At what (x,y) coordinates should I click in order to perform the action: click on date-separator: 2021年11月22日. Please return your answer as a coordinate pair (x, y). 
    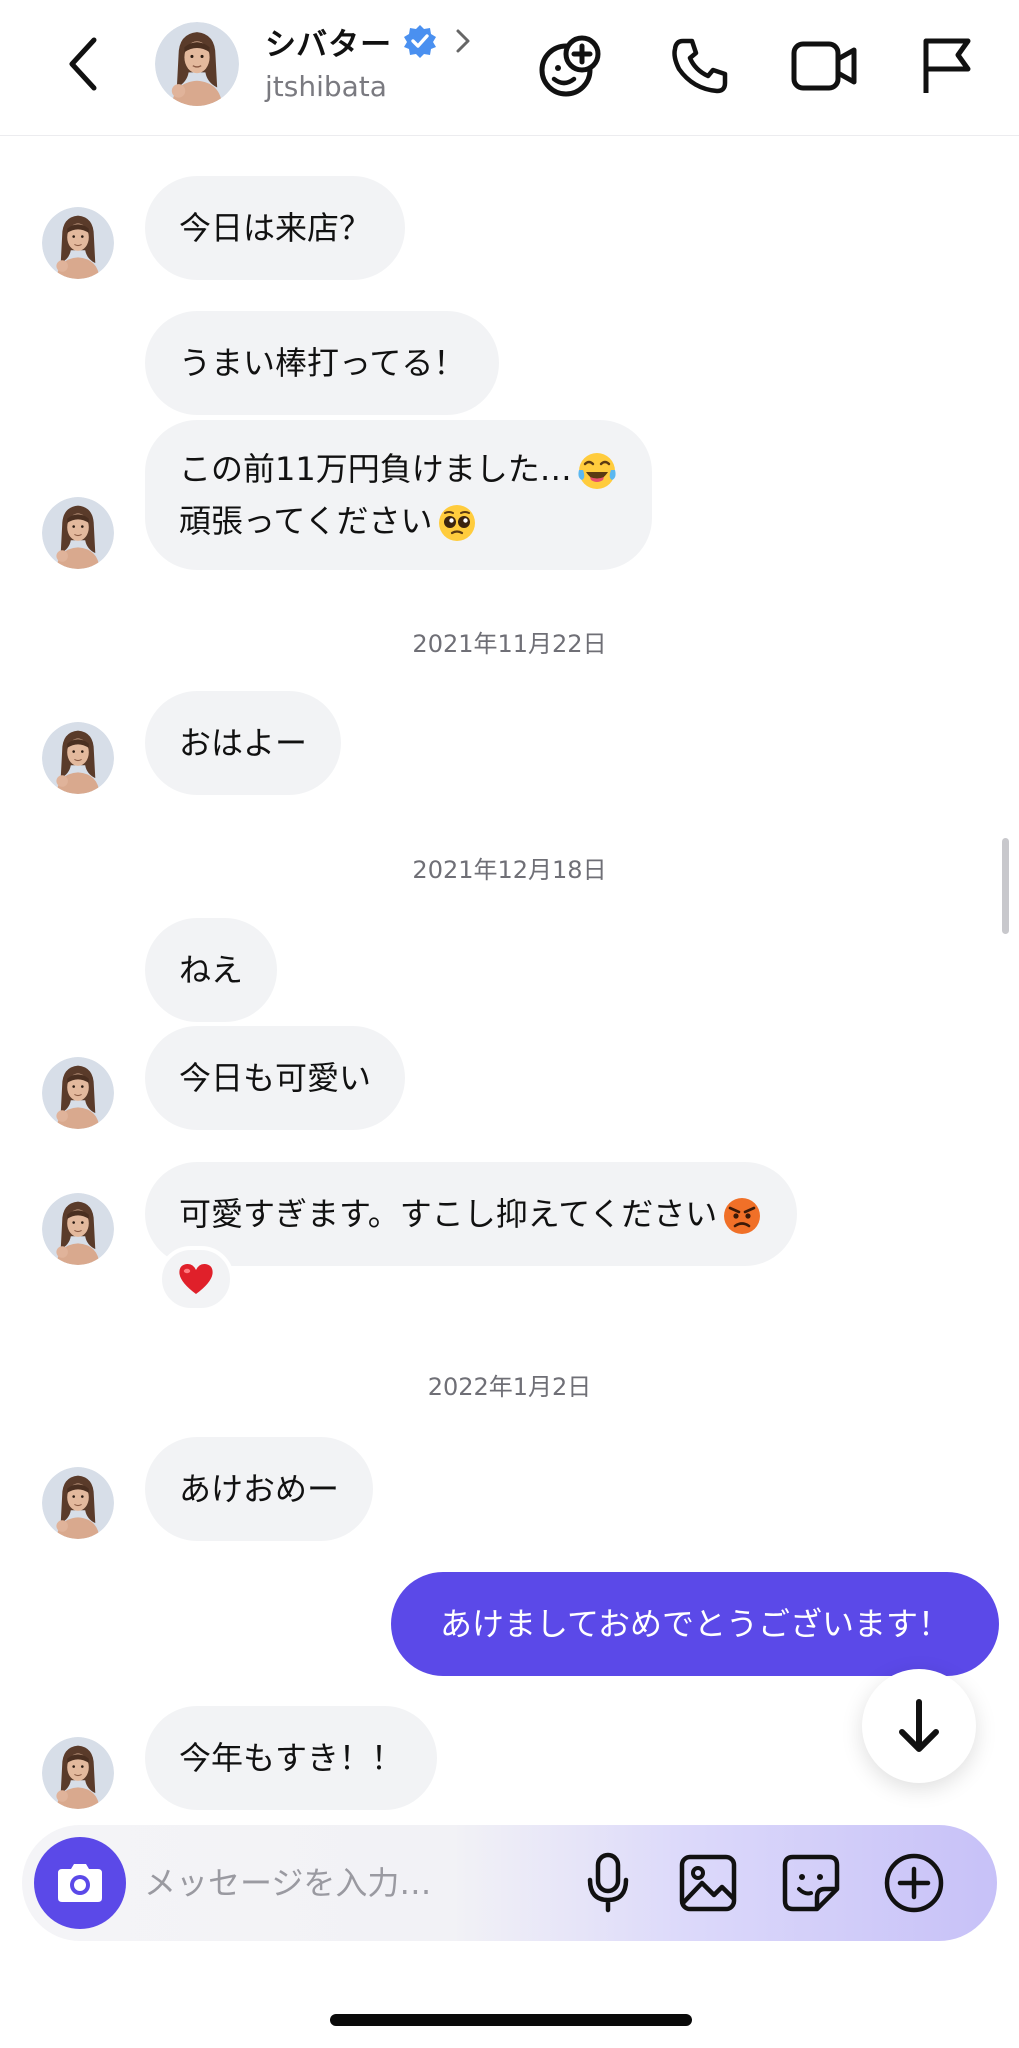
    Looking at the image, I should click on (509, 644).